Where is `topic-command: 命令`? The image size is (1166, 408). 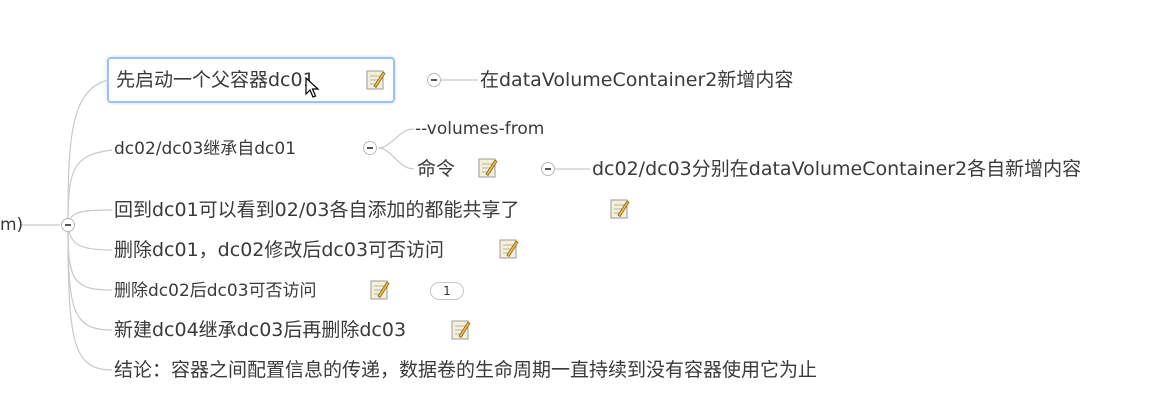 topic-command: 命令 is located at coordinates (436, 169).